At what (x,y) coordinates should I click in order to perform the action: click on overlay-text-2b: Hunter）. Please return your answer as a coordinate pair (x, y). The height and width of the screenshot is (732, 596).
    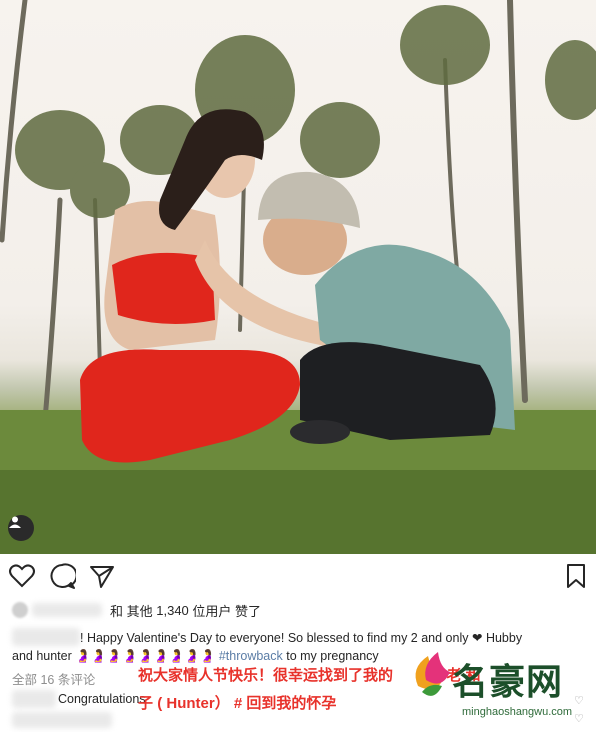
    Looking at the image, I should click on (198, 703).